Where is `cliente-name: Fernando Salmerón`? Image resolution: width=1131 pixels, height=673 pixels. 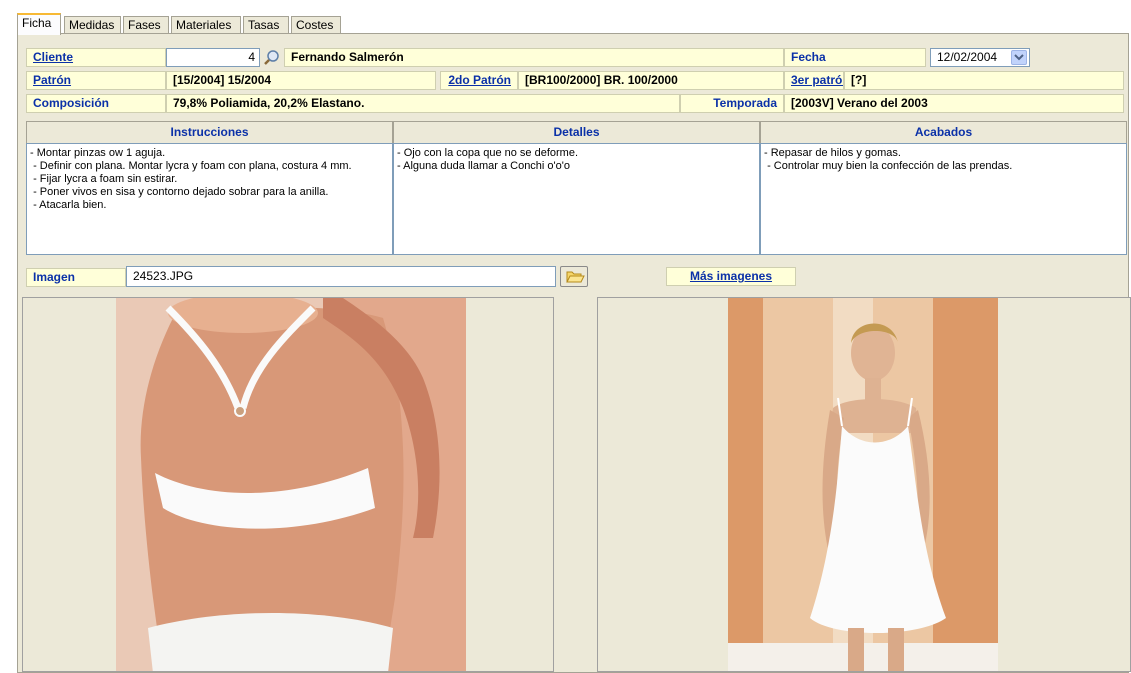
cliente-name: Fernando Salmerón is located at coordinates (534, 57).